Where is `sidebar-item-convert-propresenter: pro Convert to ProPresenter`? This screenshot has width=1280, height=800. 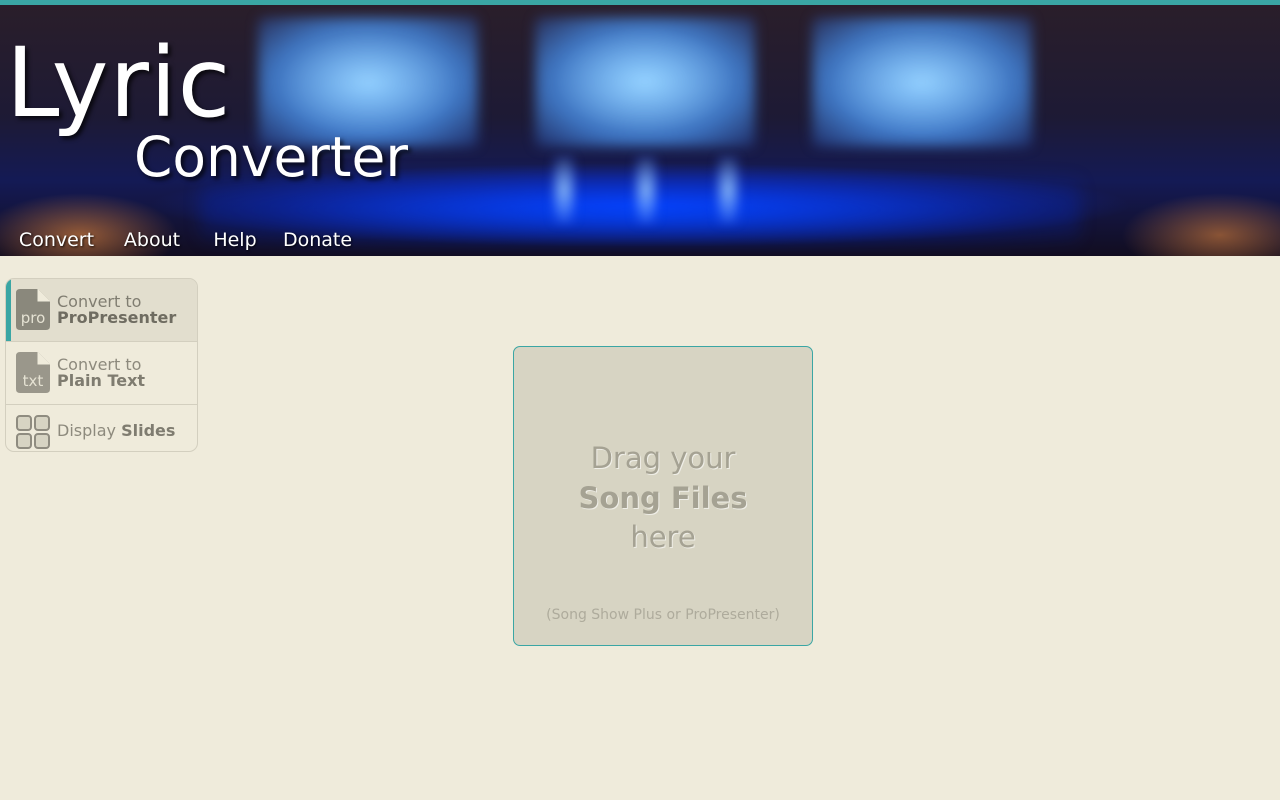
sidebar-item-convert-propresenter: pro Convert to ProPresenter is located at coordinates (101, 310).